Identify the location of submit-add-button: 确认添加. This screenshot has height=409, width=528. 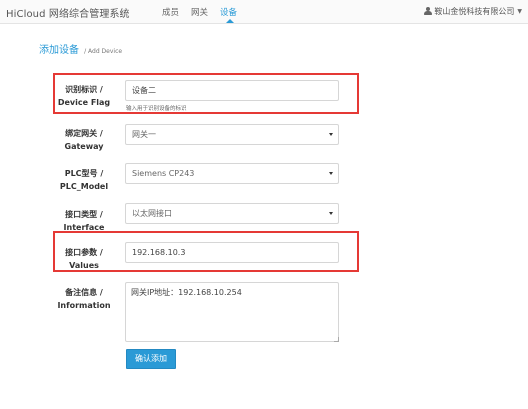
(151, 359).